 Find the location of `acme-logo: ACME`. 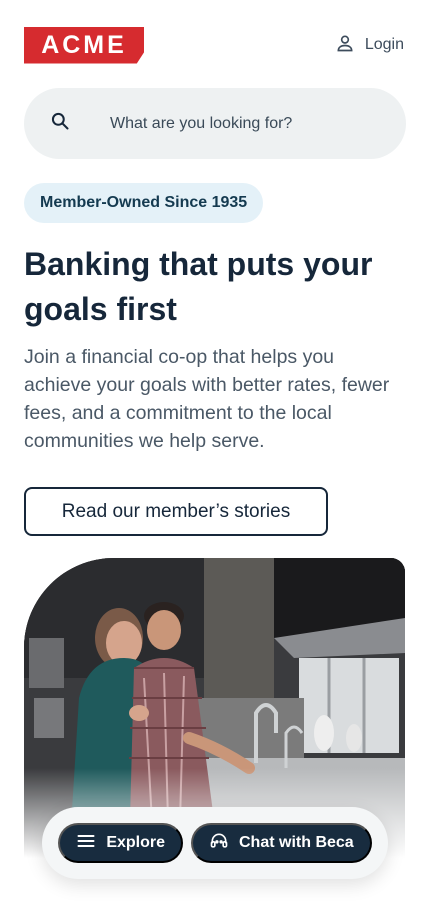

acme-logo: ACME is located at coordinates (84, 45).